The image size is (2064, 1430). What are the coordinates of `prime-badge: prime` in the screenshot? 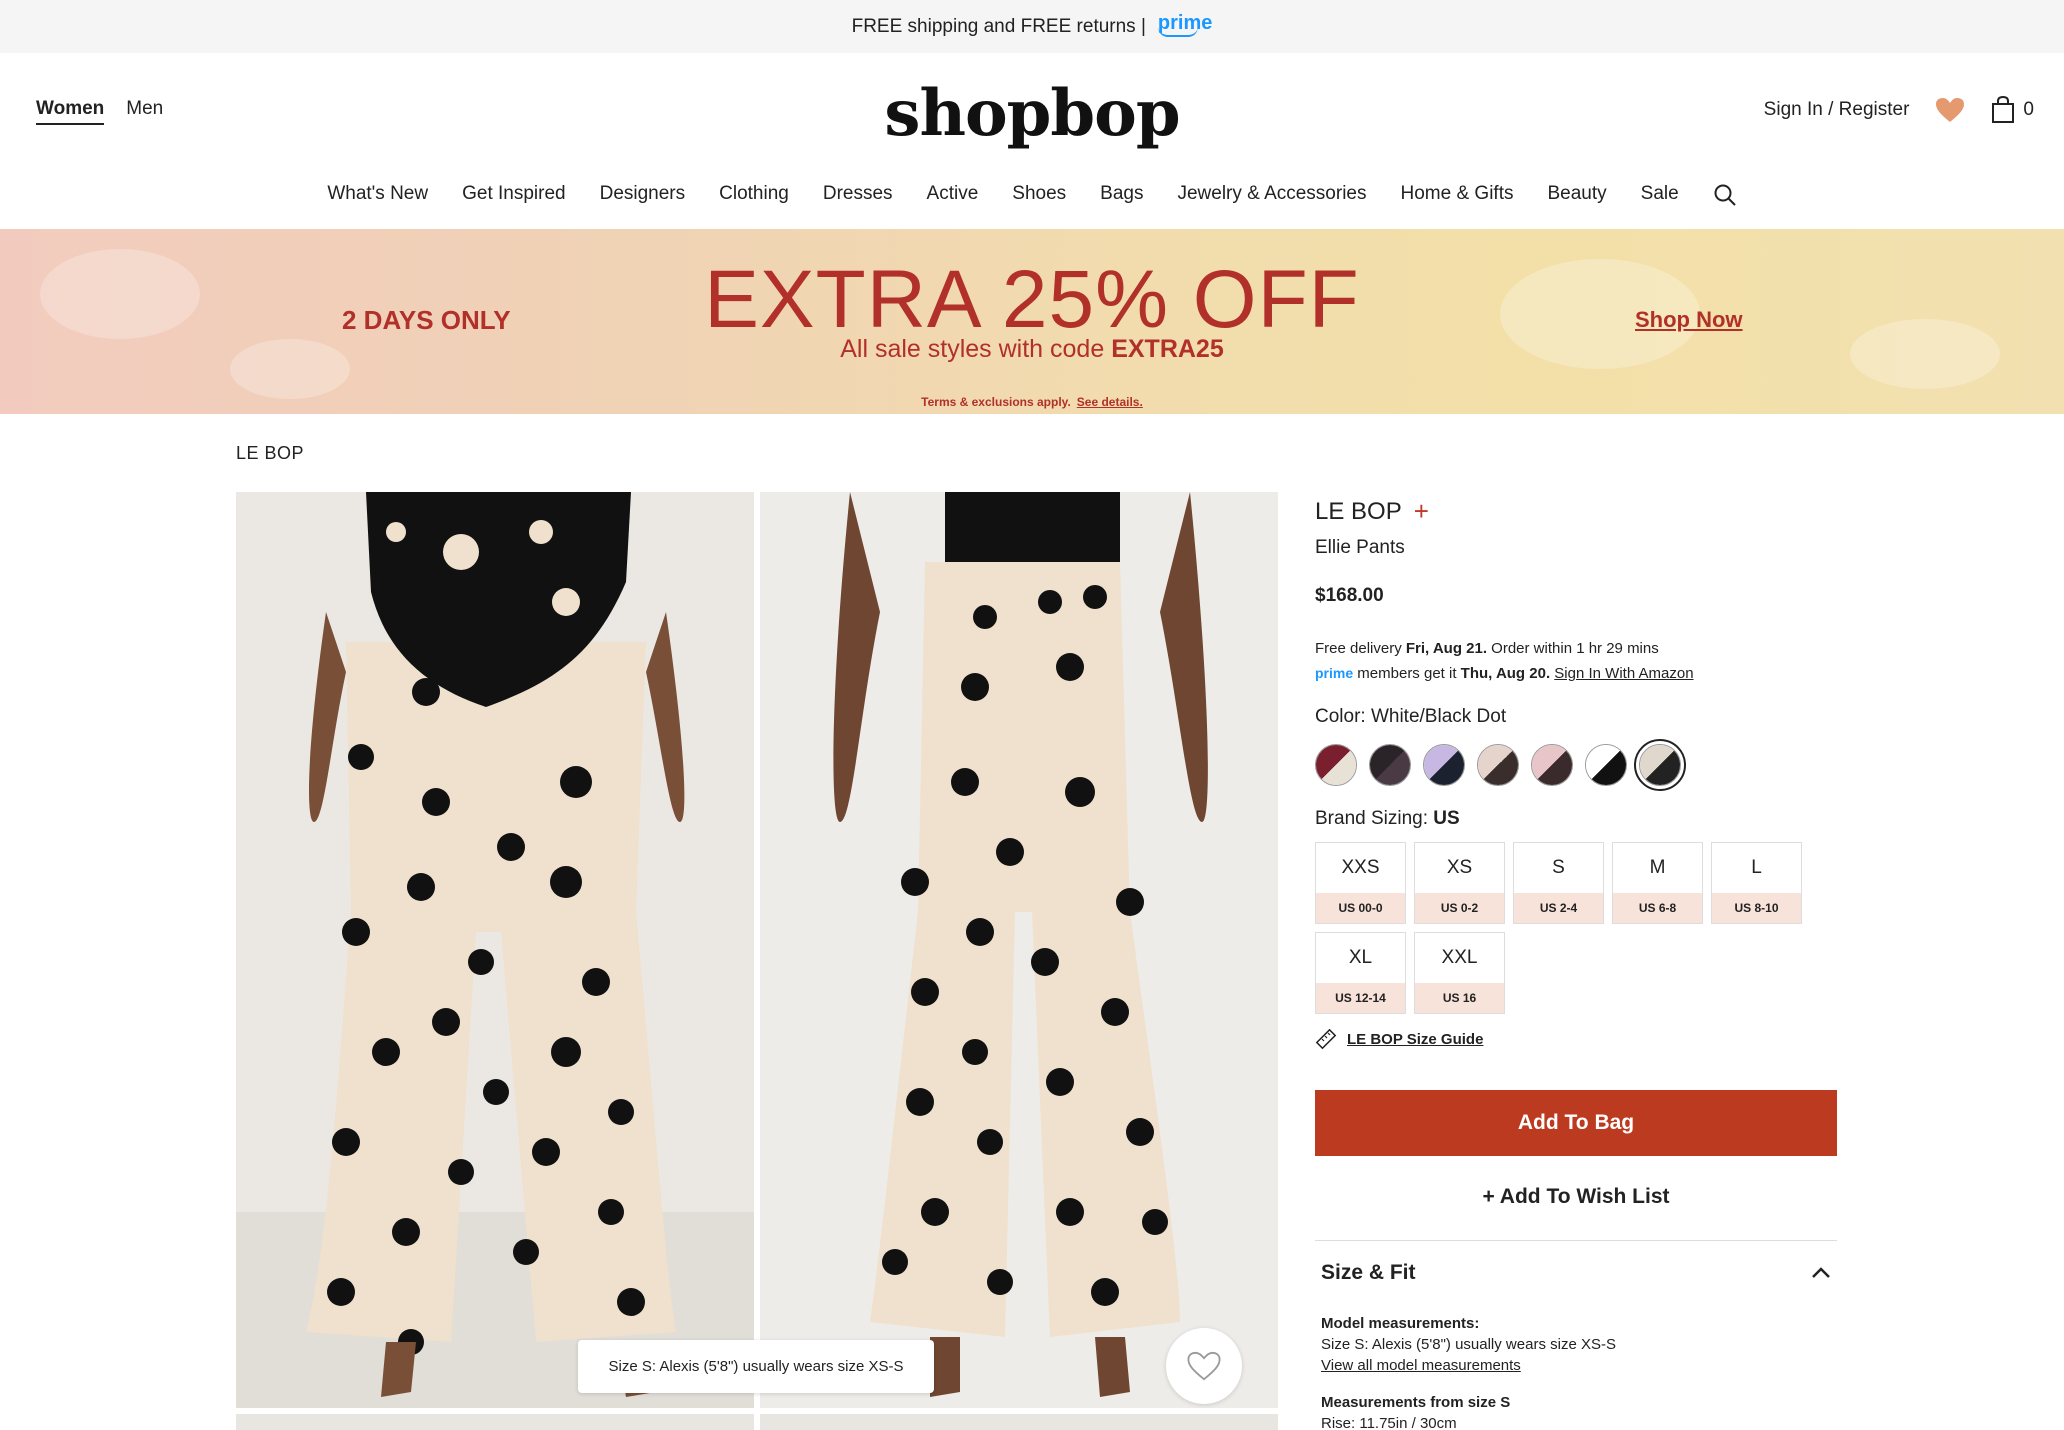 It's located at (1334, 673).